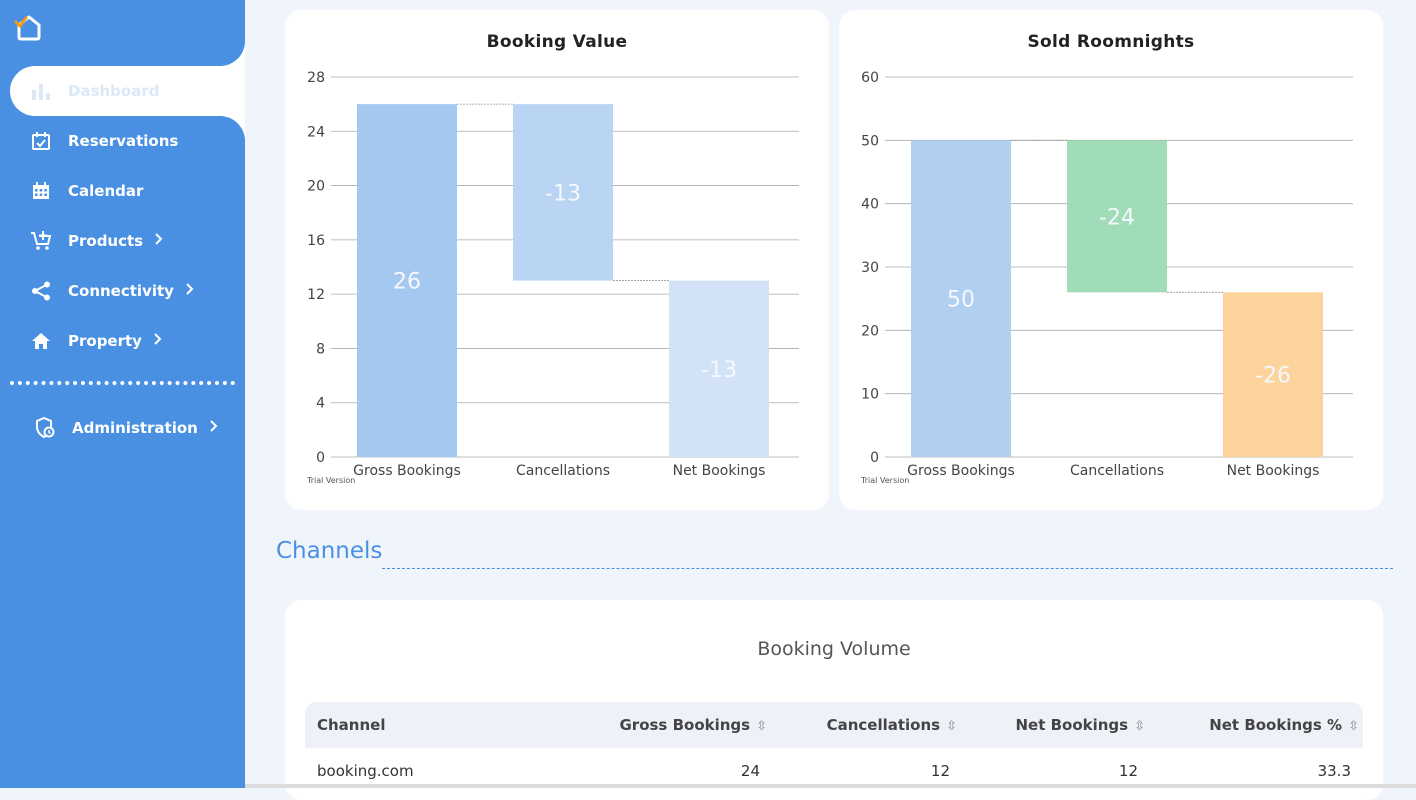 This screenshot has height=800, width=1416. What do you see at coordinates (135, 428) in the screenshot?
I see `sidebar-item-label: Administration` at bounding box center [135, 428].